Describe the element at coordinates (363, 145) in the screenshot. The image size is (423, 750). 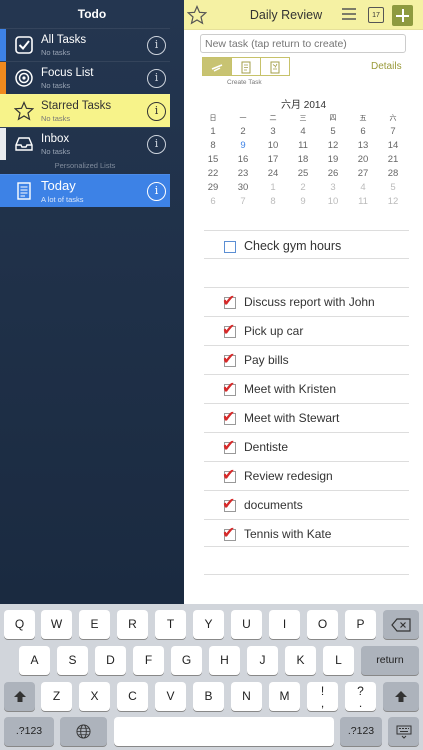
I see `calendar-day: 13` at that location.